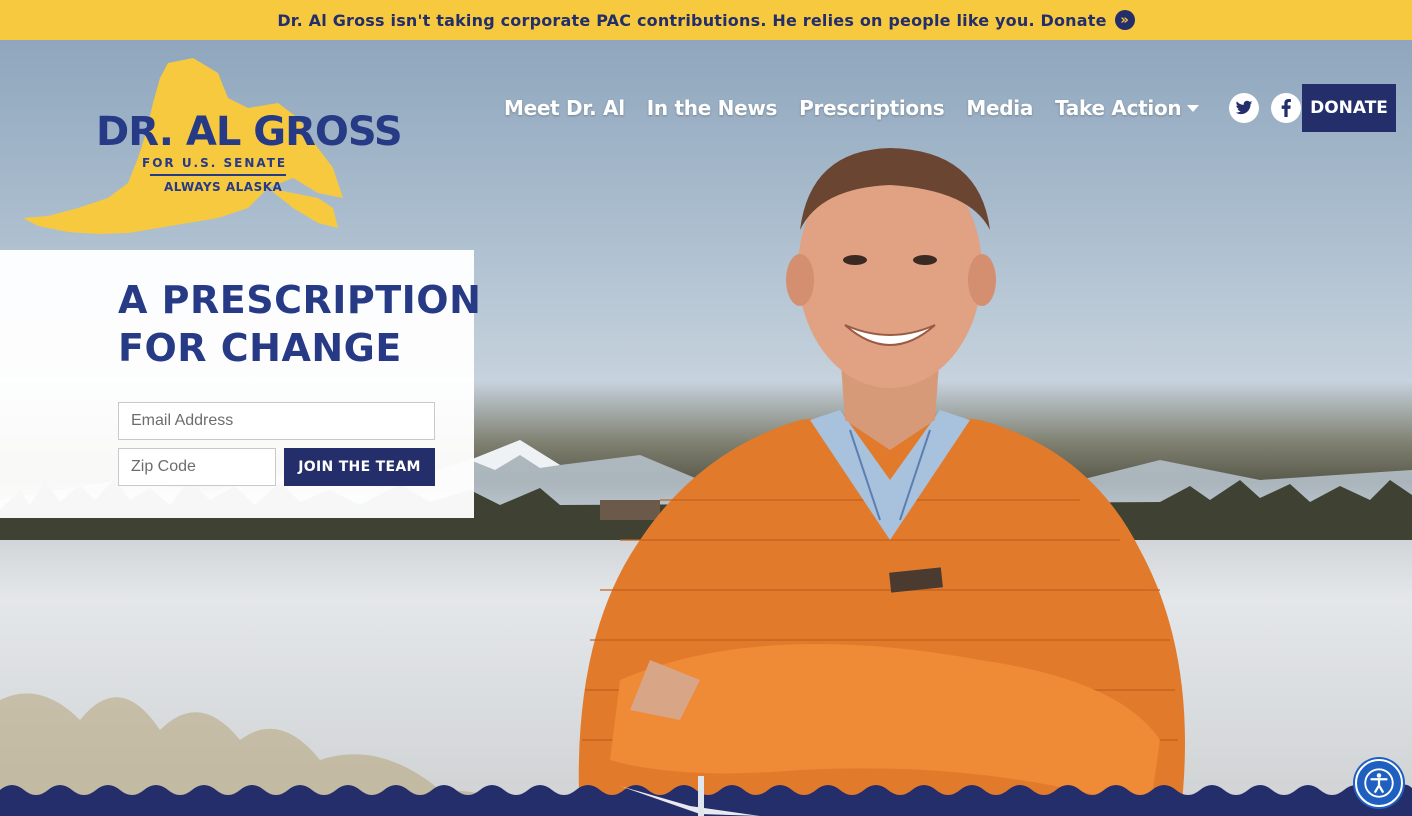 This screenshot has height=816, width=1412. I want to click on nav-media: Media, so click(999, 108).